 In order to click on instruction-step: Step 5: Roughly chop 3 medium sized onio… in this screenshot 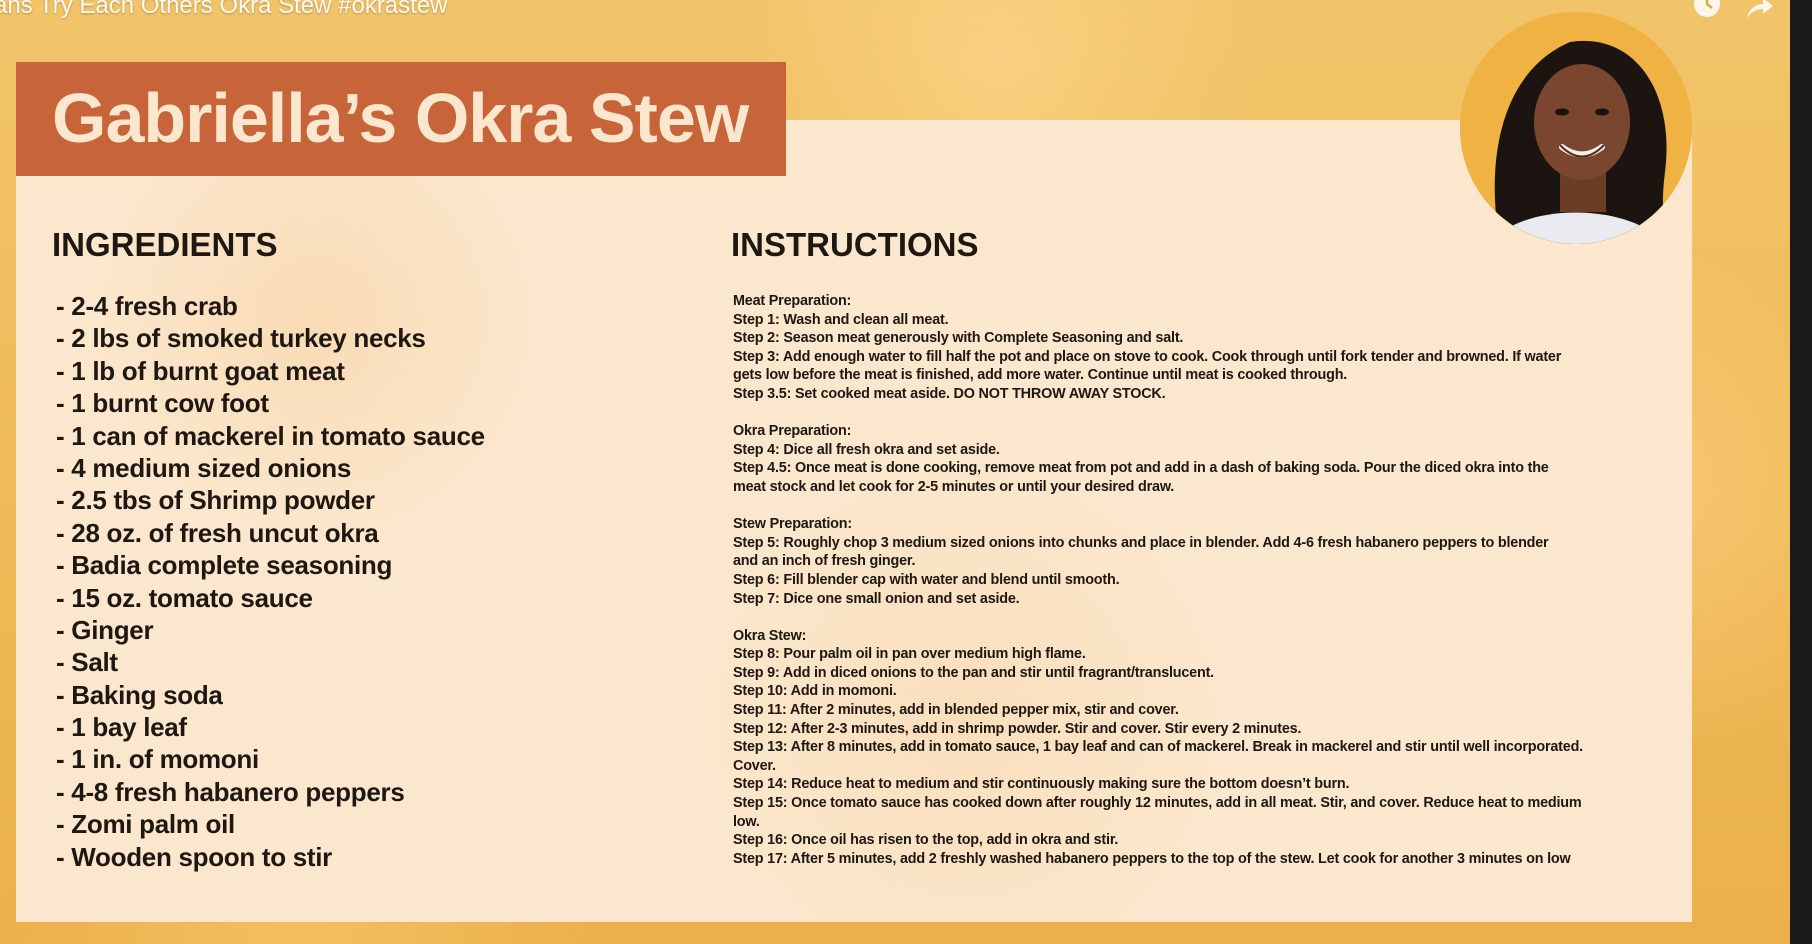, I will do `click(1141, 542)`.